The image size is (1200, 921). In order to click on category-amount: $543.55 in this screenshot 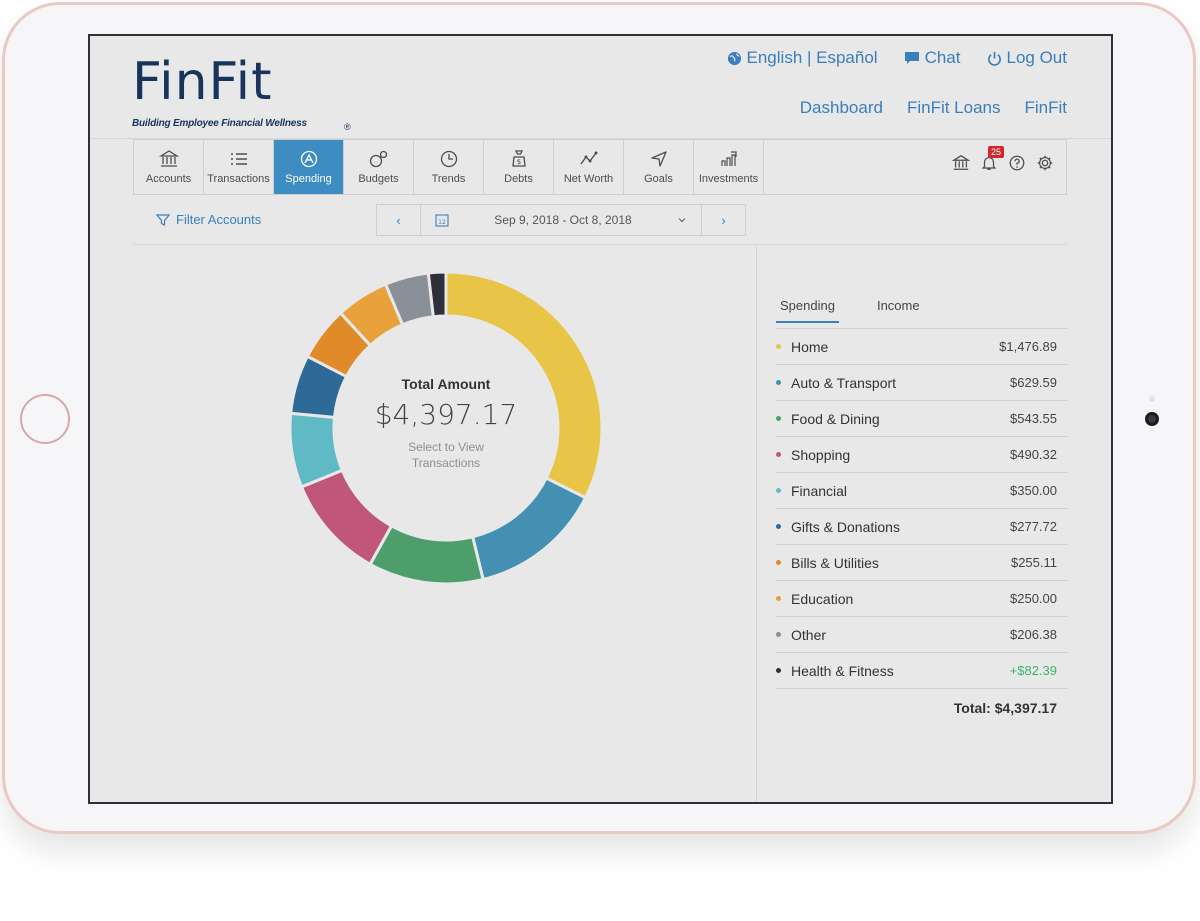, I will do `click(1033, 418)`.